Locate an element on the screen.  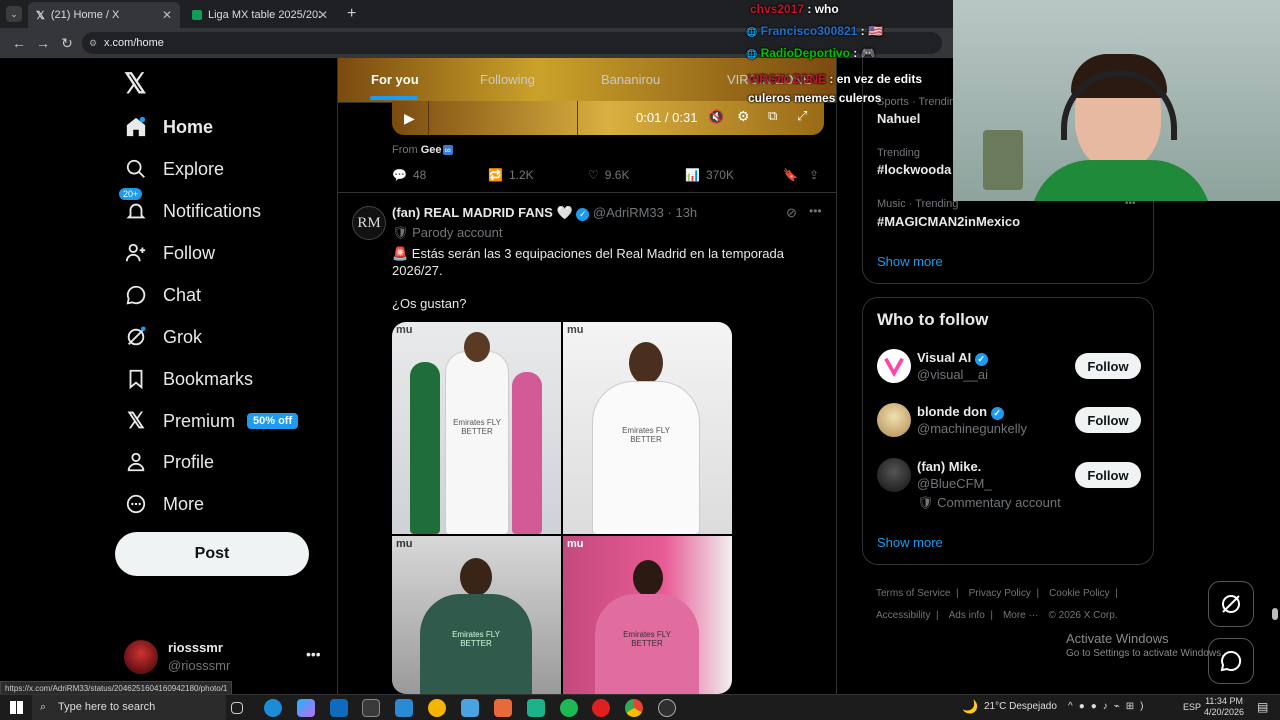
trend-name: #lockwooda is located at coordinates (914, 169).